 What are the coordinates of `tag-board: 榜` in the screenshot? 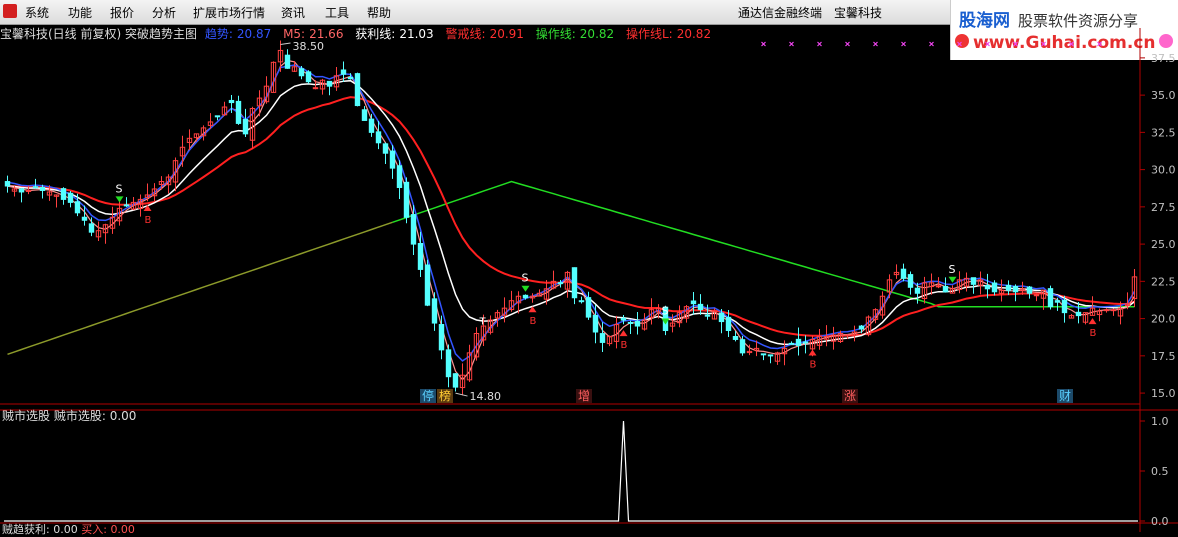 It's located at (445, 396).